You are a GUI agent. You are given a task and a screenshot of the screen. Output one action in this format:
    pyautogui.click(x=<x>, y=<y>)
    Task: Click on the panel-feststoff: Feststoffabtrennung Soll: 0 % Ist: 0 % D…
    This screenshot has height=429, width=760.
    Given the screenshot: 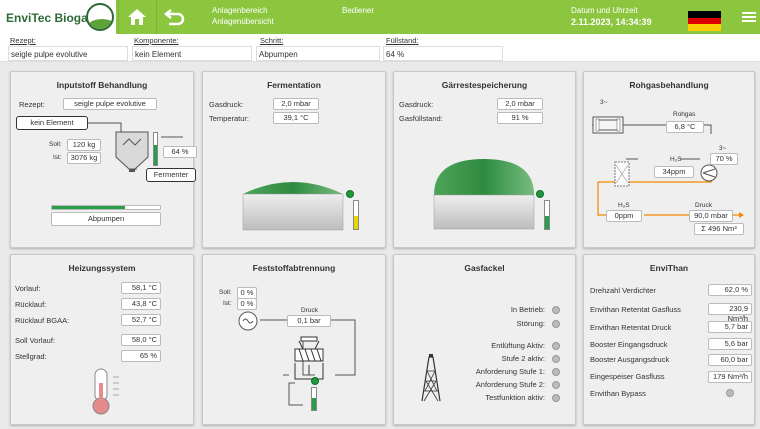 What is the action you would take?
    pyautogui.click(x=294, y=339)
    